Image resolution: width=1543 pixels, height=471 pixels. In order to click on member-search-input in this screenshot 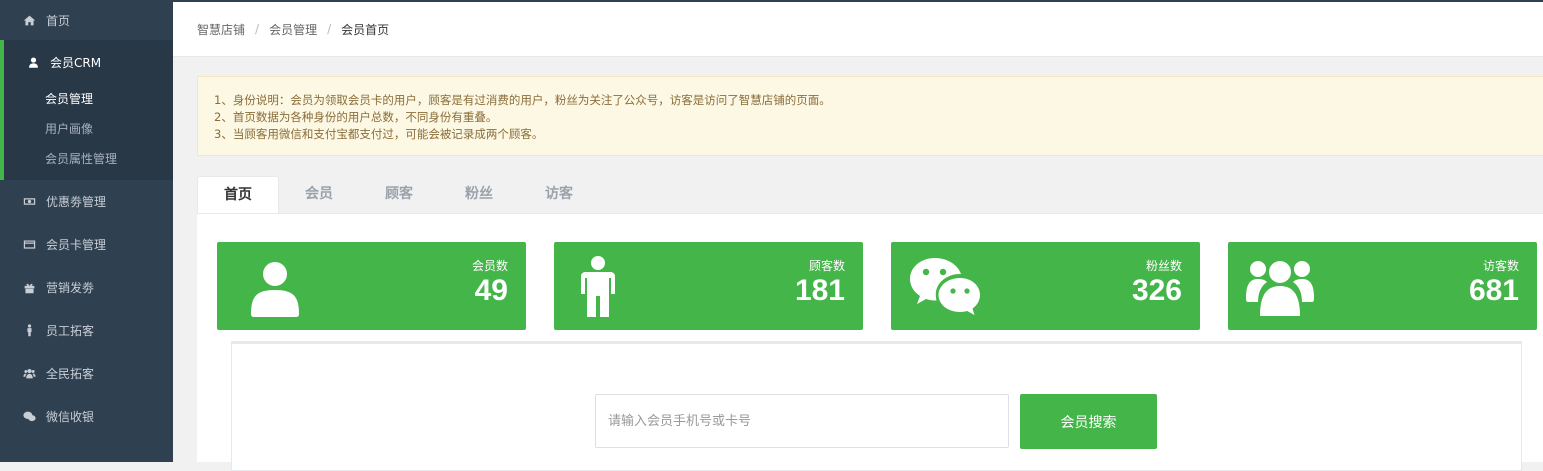, I will do `click(802, 421)`.